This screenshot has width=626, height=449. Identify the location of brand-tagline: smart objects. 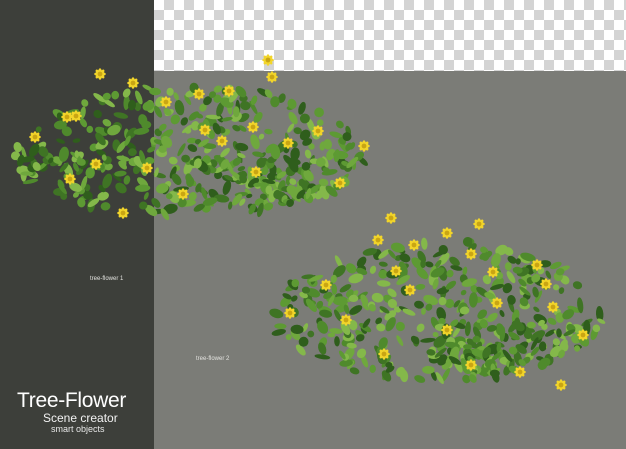
(78, 429).